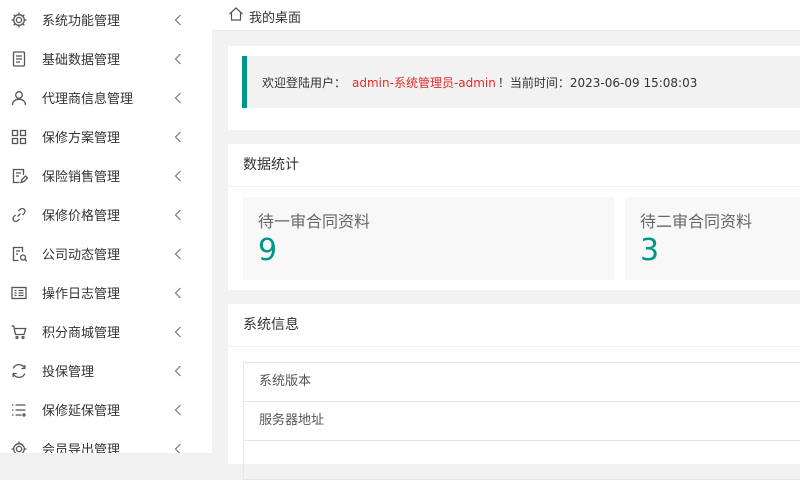 The height and width of the screenshot is (480, 800). What do you see at coordinates (650, 250) in the screenshot?
I see `stat-value: 3` at bounding box center [650, 250].